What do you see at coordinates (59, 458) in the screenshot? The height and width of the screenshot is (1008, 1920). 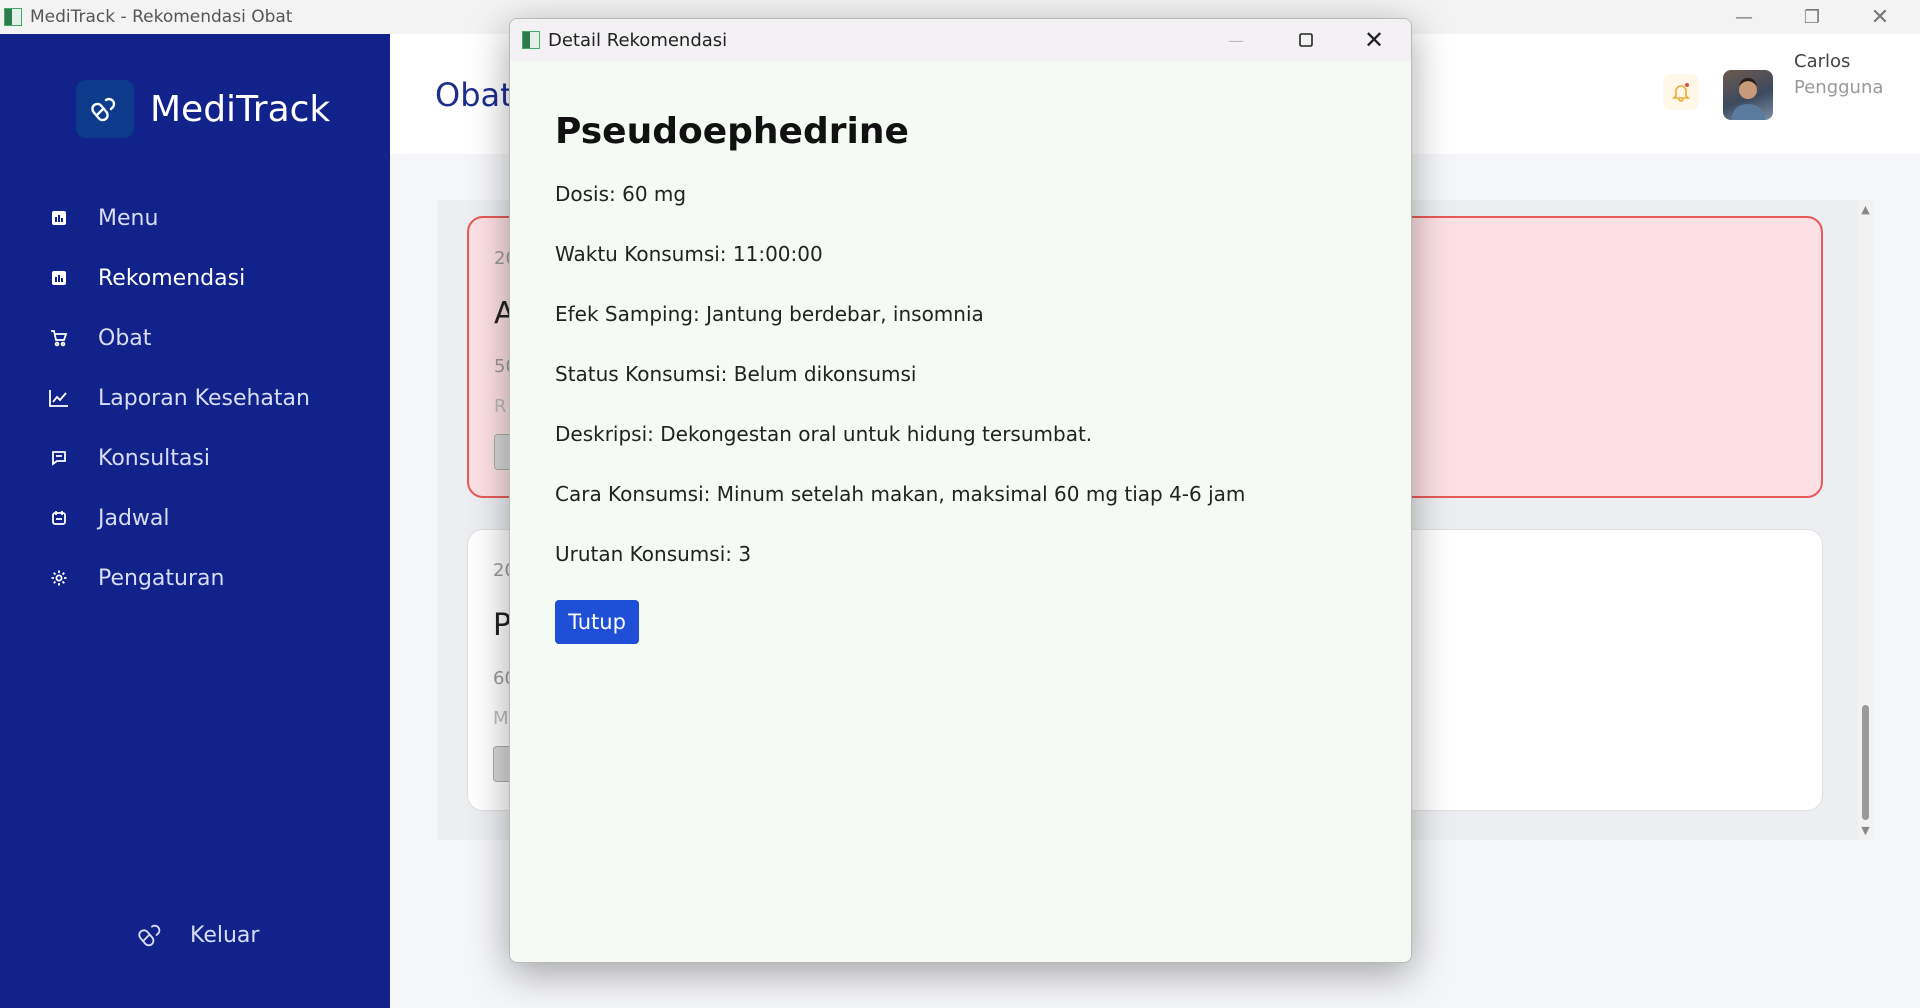 I see `chat-icon` at bounding box center [59, 458].